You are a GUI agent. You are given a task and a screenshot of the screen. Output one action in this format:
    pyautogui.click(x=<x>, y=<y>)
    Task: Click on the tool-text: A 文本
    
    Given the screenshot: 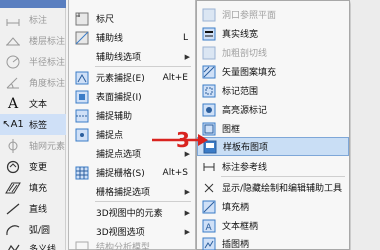 What is the action you would take?
    pyautogui.click(x=33, y=103)
    